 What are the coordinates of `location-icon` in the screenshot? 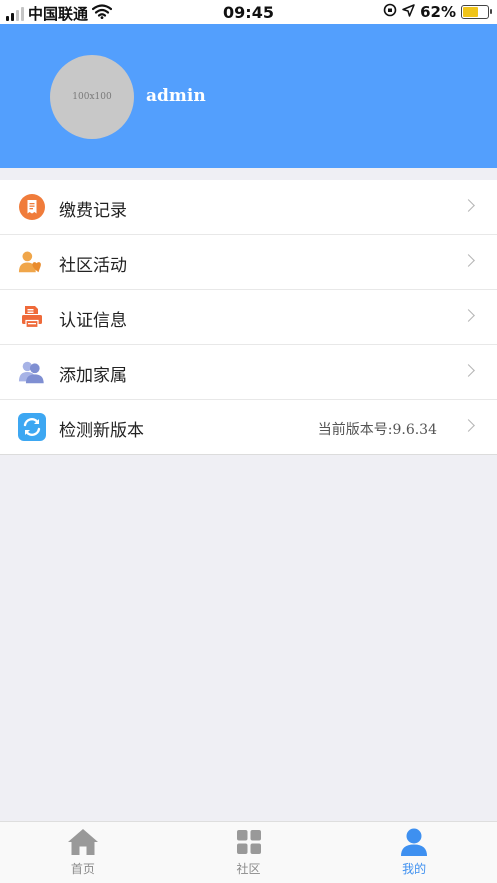 It's located at (408, 12).